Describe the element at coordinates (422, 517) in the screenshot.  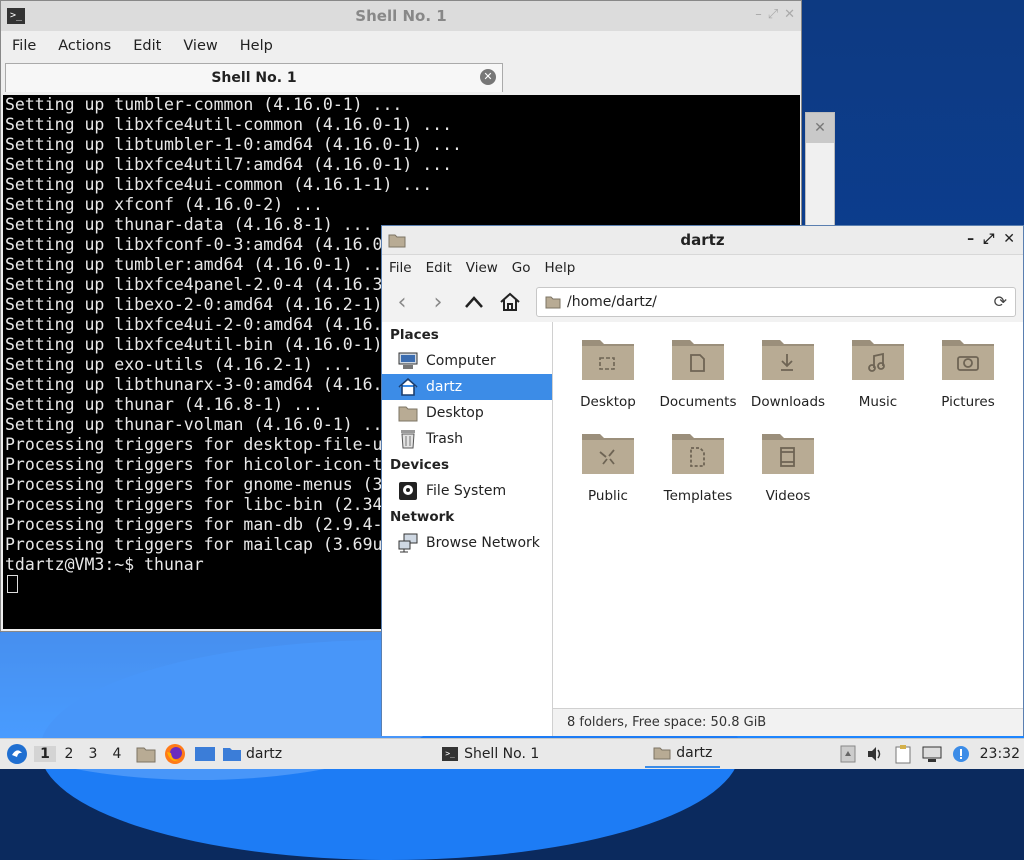
I see `sidebar-header-network: Network` at that location.